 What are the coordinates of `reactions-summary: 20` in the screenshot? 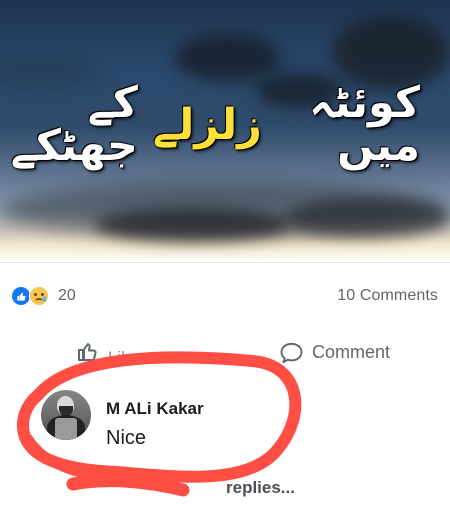 It's located at (44, 296).